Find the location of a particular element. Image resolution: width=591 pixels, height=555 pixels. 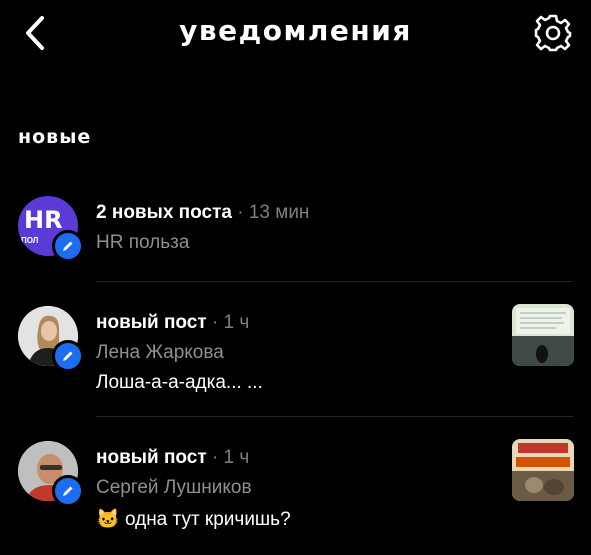

header: уведомления is located at coordinates (295, 34).